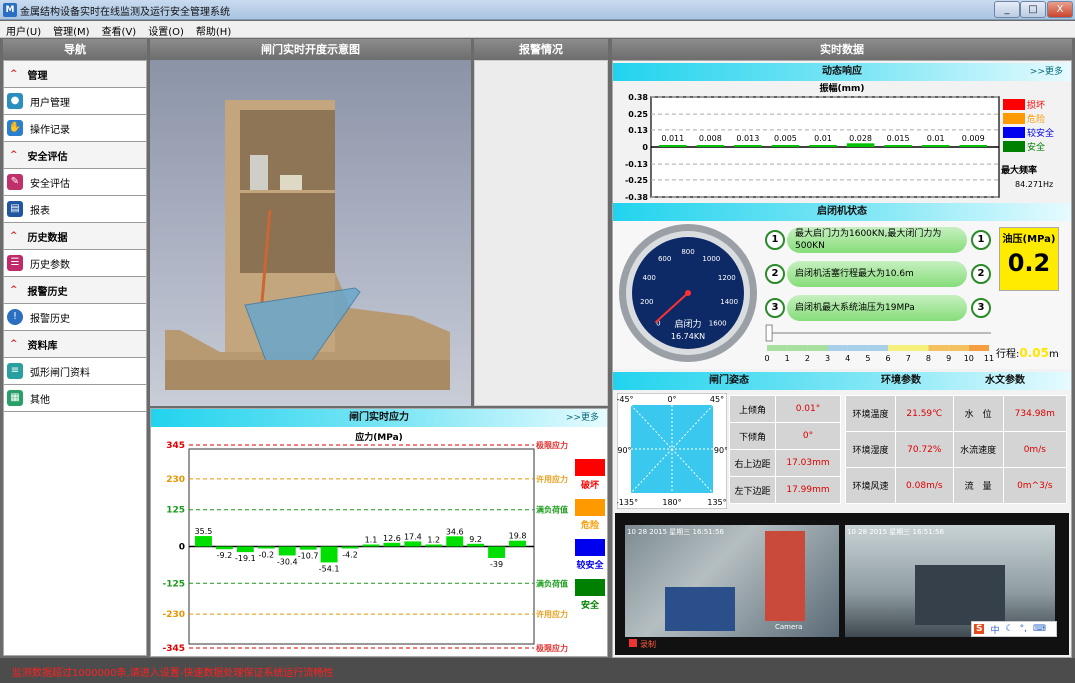 The image size is (1075, 683). Describe the element at coordinates (1046, 72) in the screenshot. I see `dynamic-more-link: >>更多` at that location.